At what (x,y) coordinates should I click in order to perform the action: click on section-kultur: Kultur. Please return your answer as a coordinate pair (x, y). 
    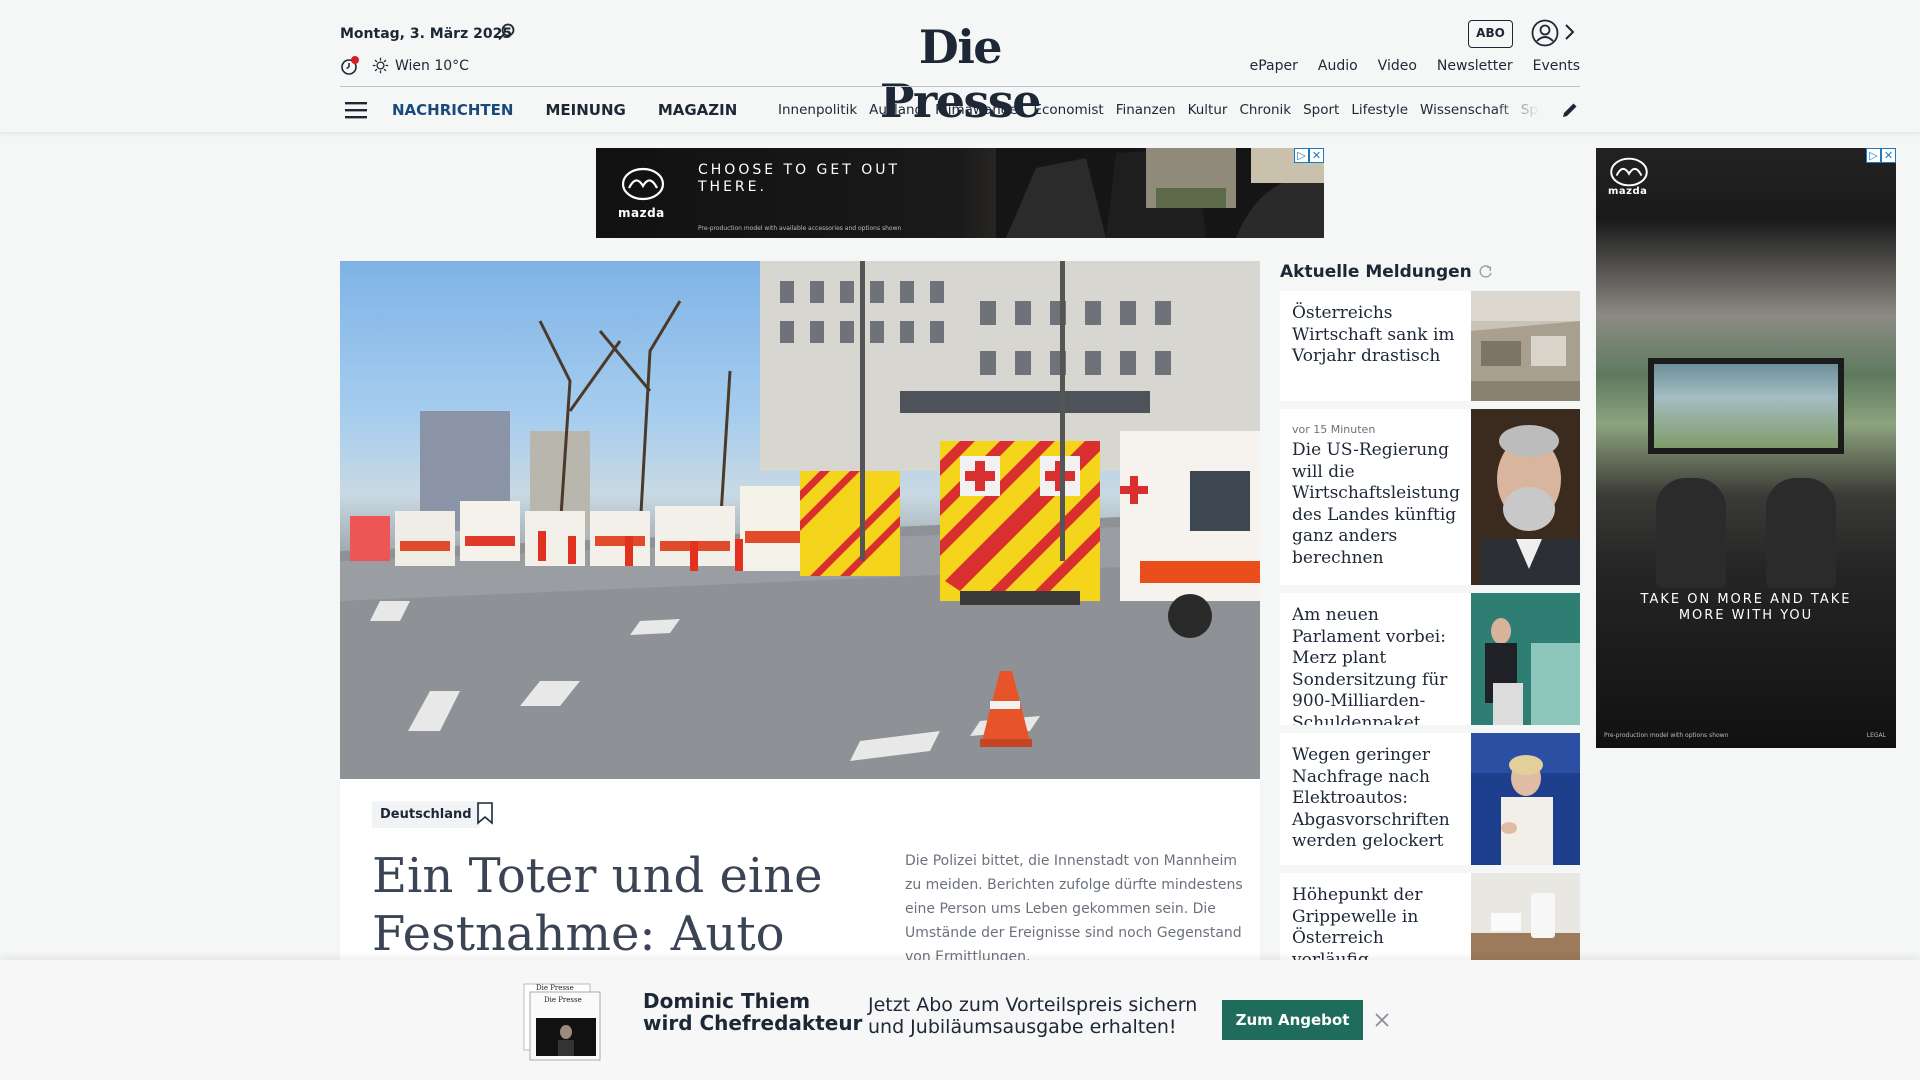
    Looking at the image, I should click on (1208, 110).